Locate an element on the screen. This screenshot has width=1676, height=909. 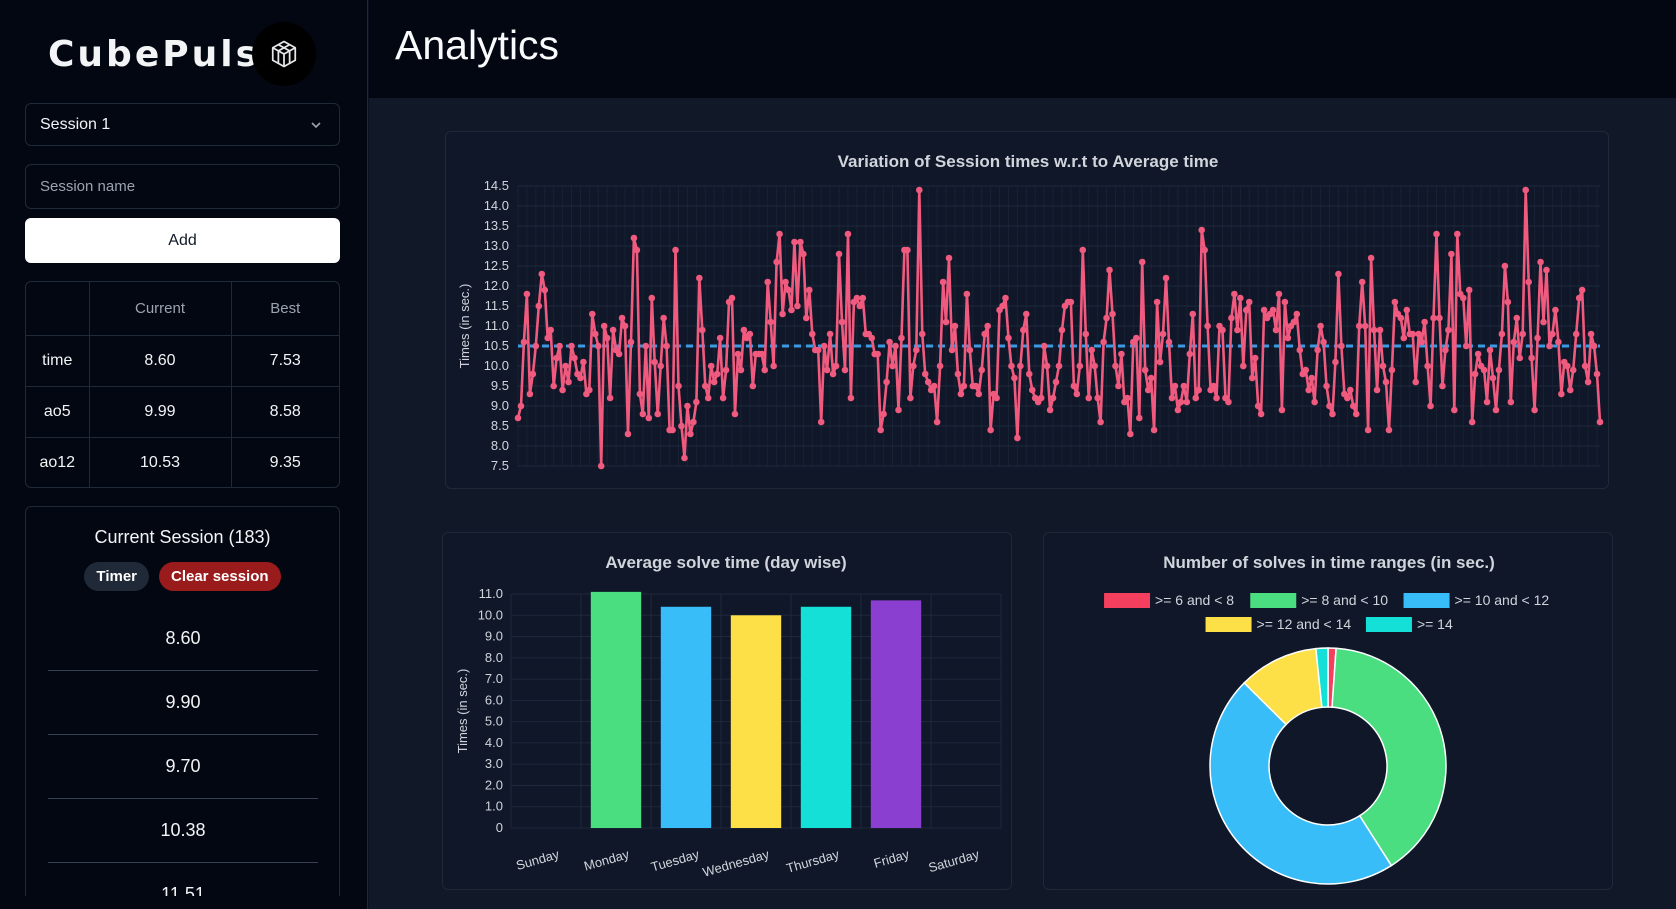
x-tick-label: Tuesday is located at coordinates (675, 860).